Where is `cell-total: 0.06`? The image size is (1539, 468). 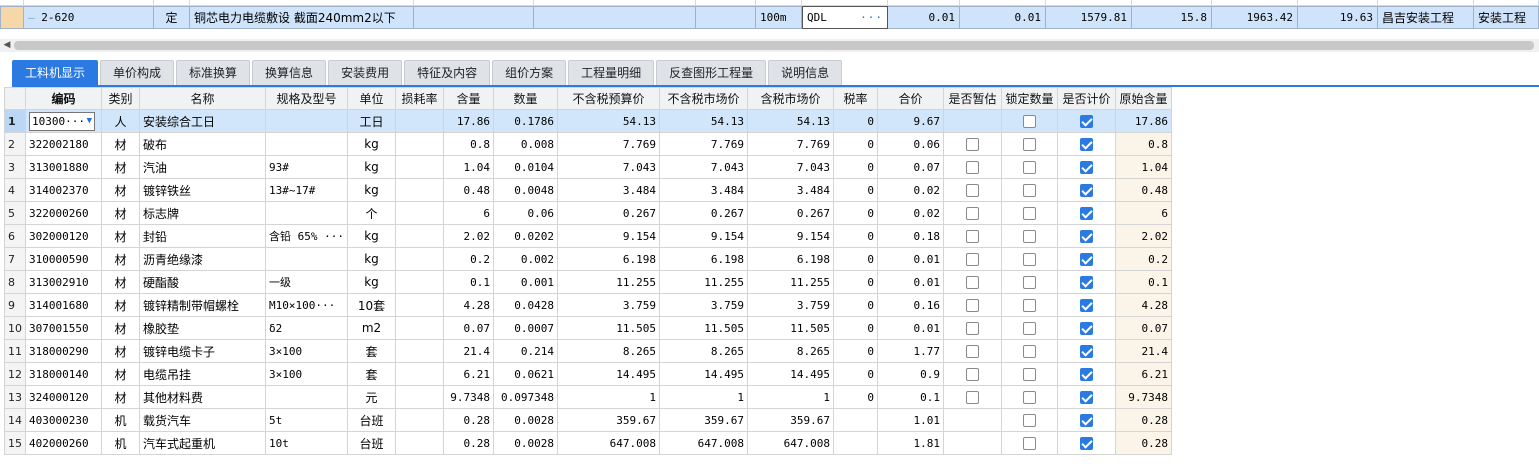 cell-total: 0.06 is located at coordinates (910, 144).